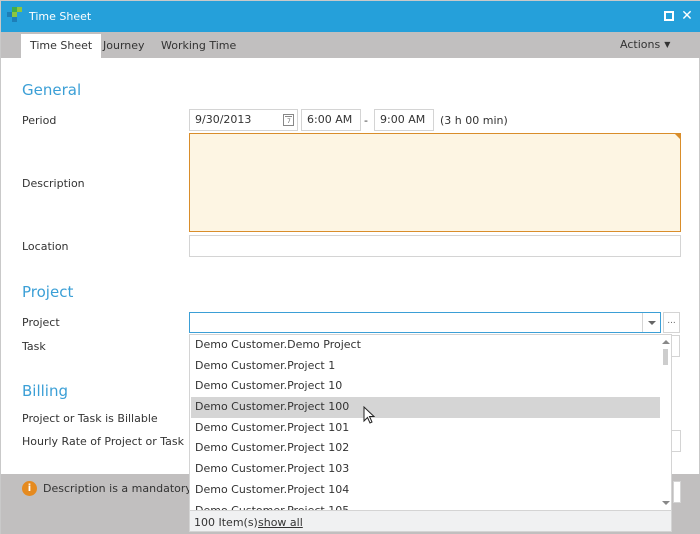 Image resolution: width=700 pixels, height=534 pixels. Describe the element at coordinates (226, 522) in the screenshot. I see `item-count: 100 Item(s)` at that location.